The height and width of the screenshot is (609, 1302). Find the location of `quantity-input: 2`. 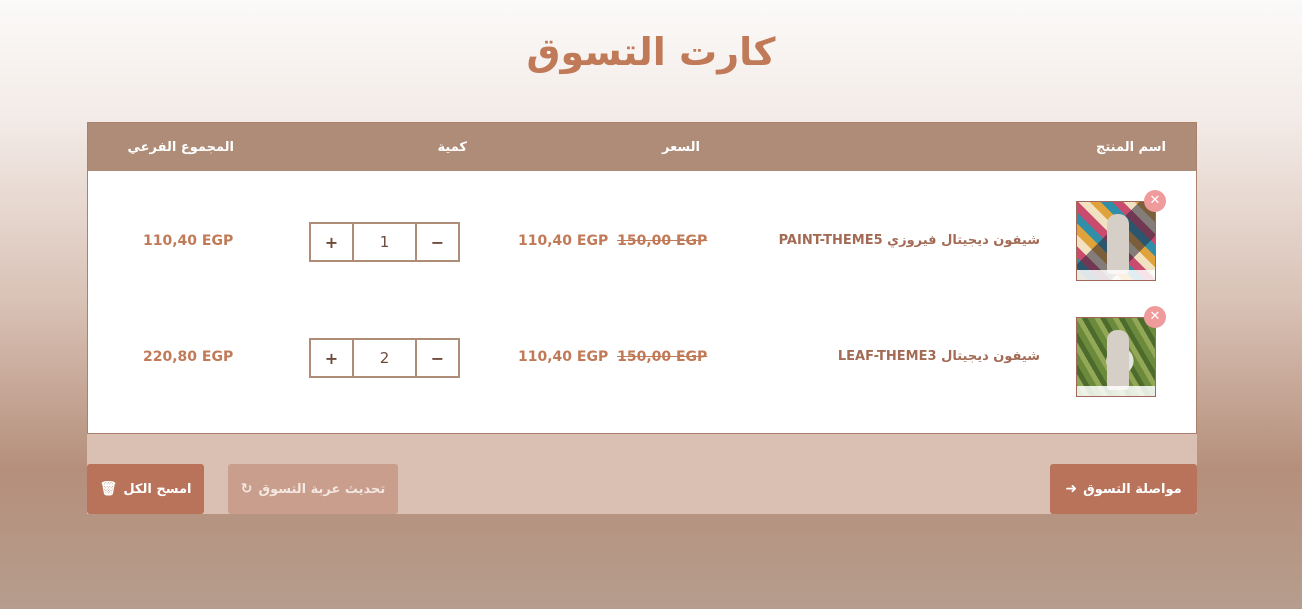

quantity-input: 2 is located at coordinates (384, 358).